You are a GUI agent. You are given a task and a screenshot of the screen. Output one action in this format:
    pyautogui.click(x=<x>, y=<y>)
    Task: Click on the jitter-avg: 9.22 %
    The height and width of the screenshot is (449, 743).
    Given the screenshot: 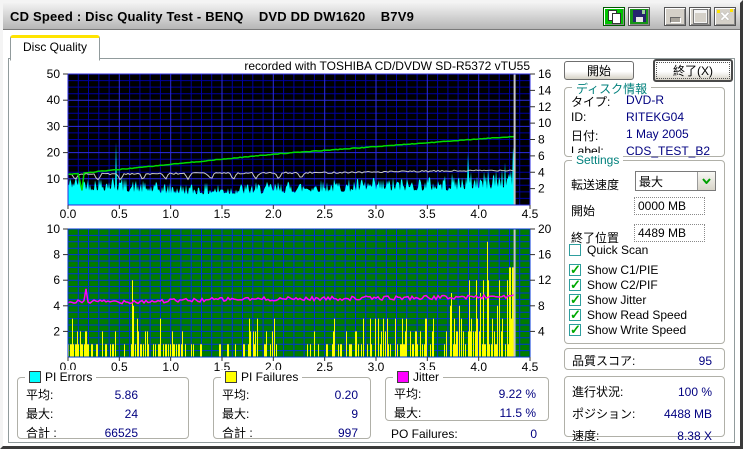 What is the action you would take?
    pyautogui.click(x=517, y=393)
    